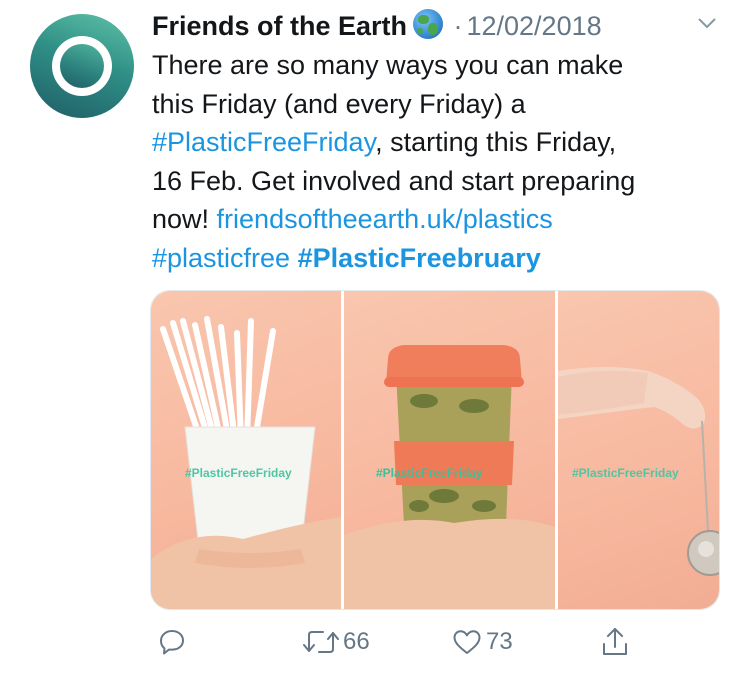 Image resolution: width=750 pixels, height=675 pixels. What do you see at coordinates (321, 642) in the screenshot?
I see `retweet-icon` at bounding box center [321, 642].